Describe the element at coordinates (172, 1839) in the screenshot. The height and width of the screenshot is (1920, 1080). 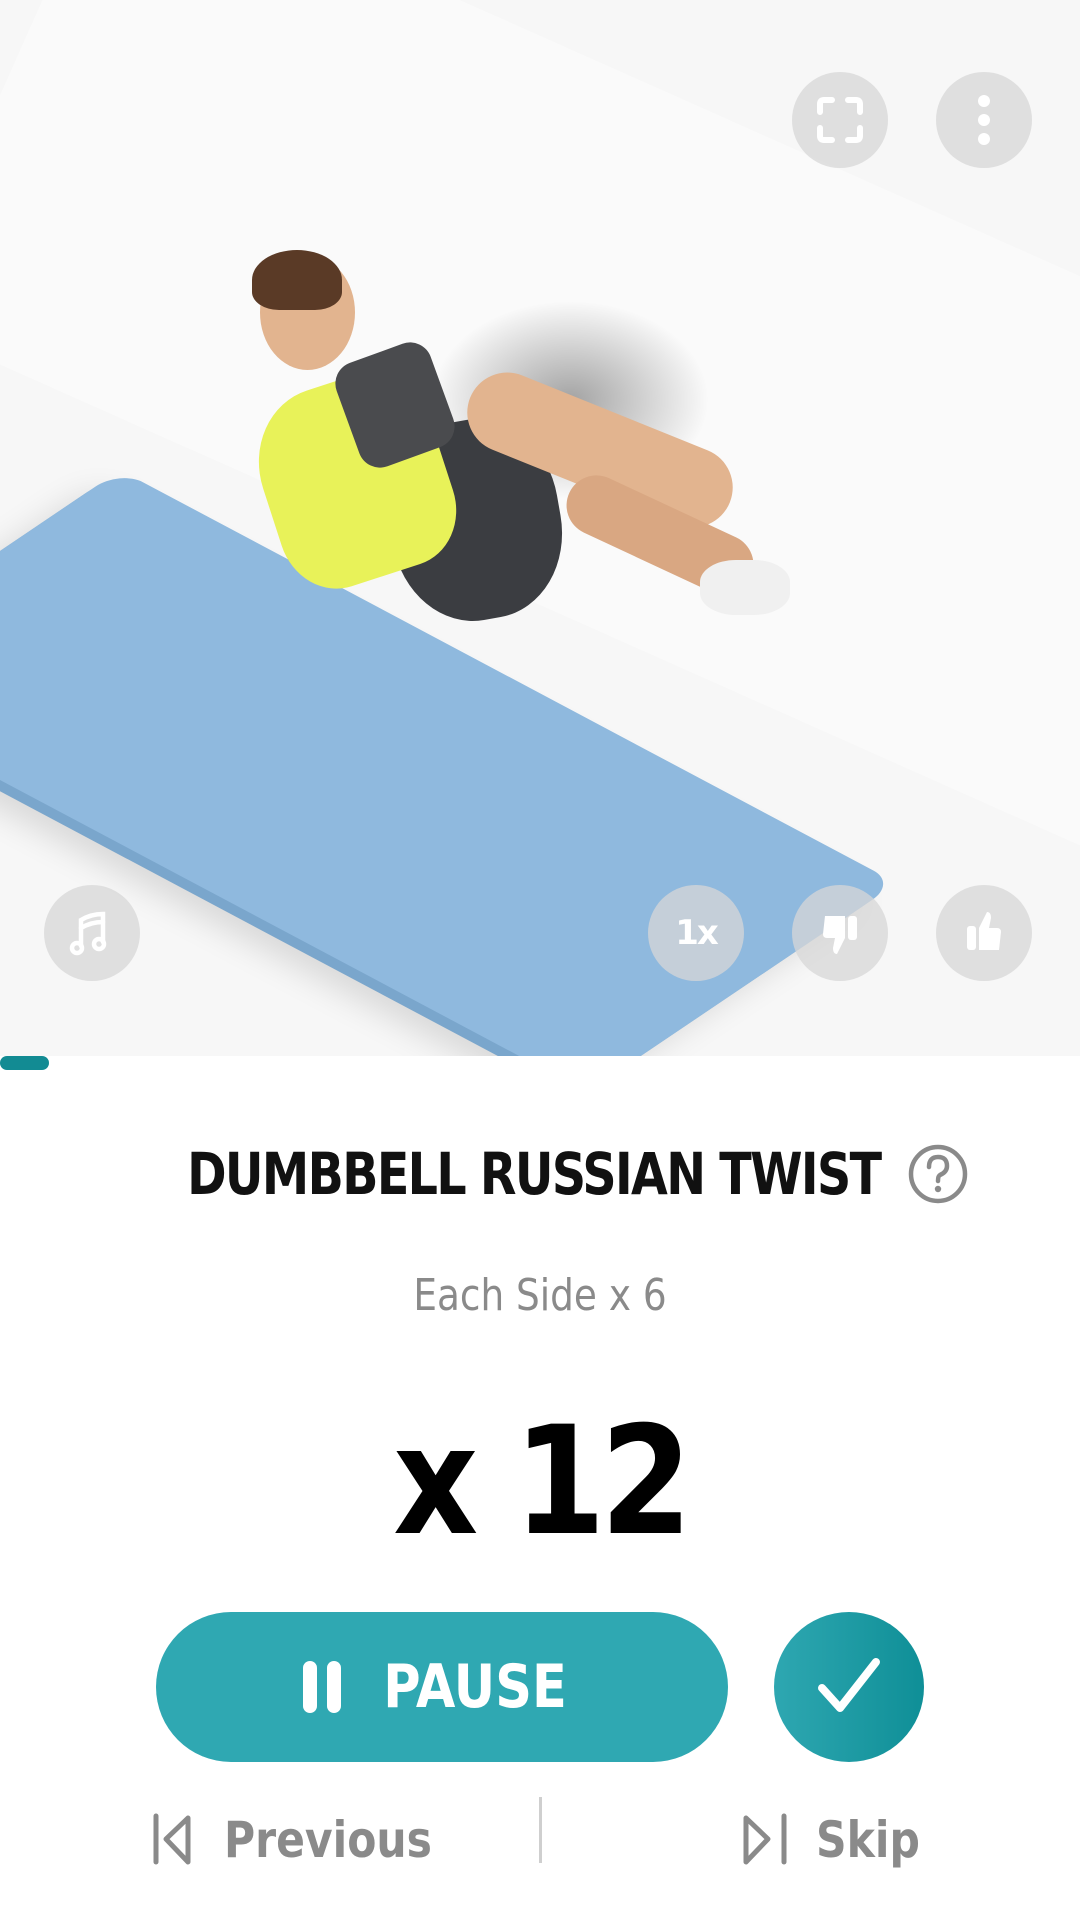
I see `skip-previous-icon` at that location.